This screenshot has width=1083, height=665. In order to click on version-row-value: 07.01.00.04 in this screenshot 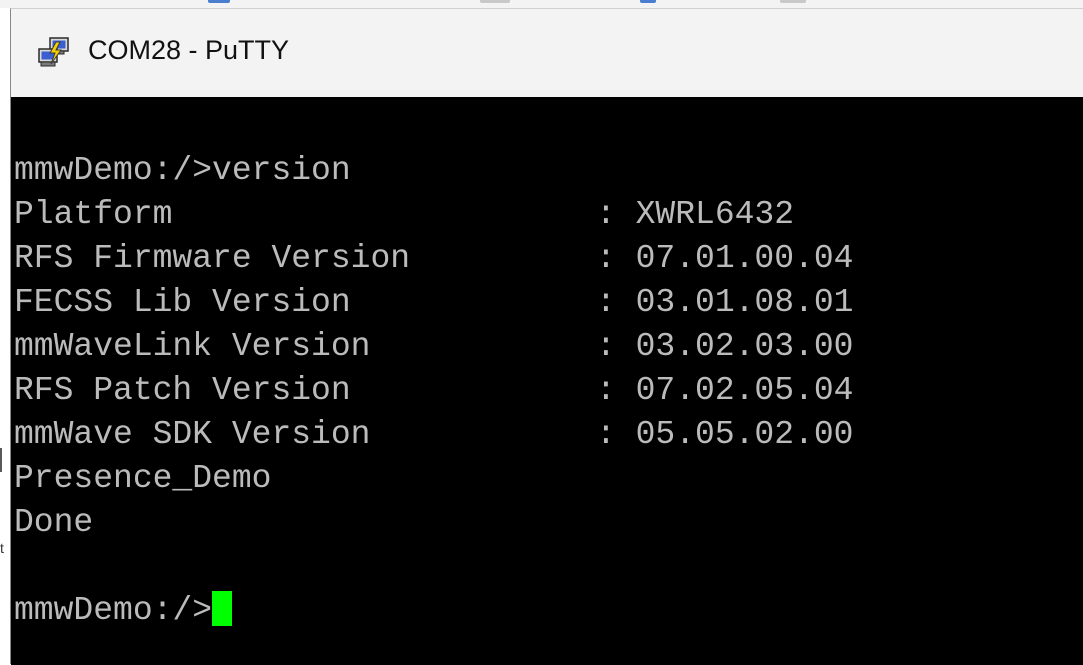, I will do `click(744, 258)`.